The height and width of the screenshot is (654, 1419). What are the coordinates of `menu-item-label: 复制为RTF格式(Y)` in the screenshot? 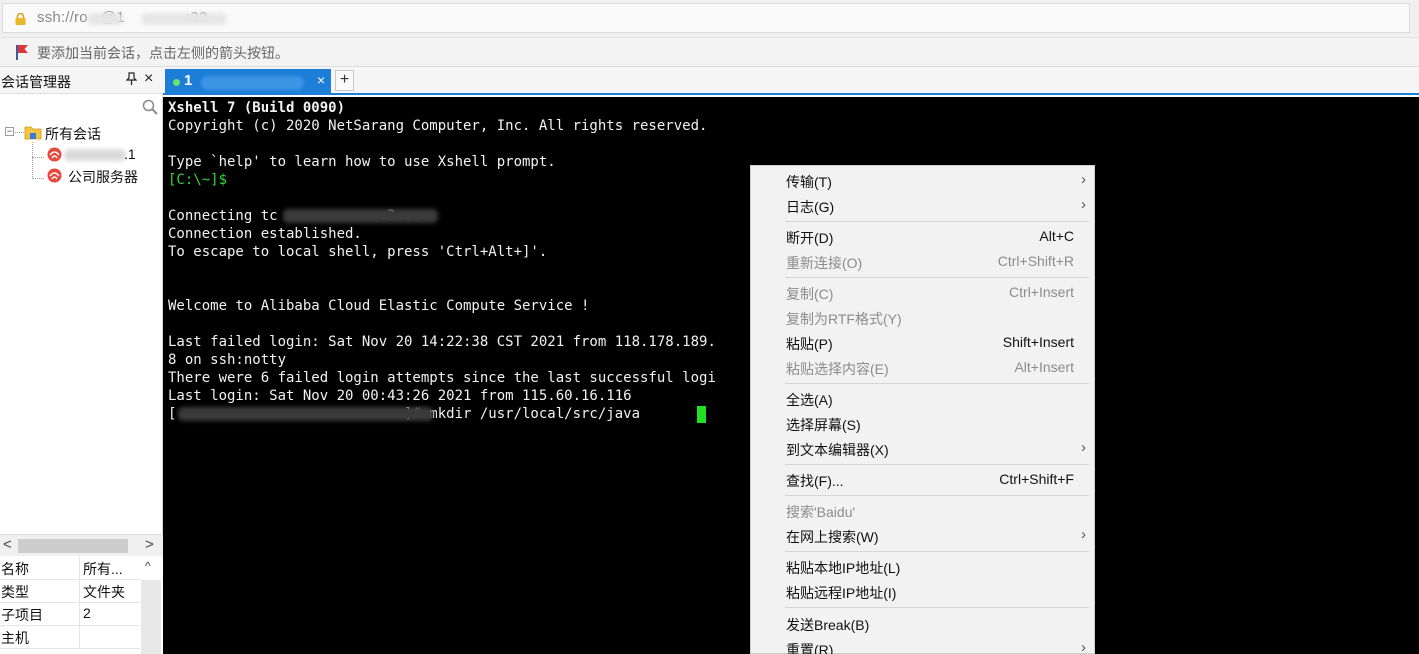 It's located at (844, 319).